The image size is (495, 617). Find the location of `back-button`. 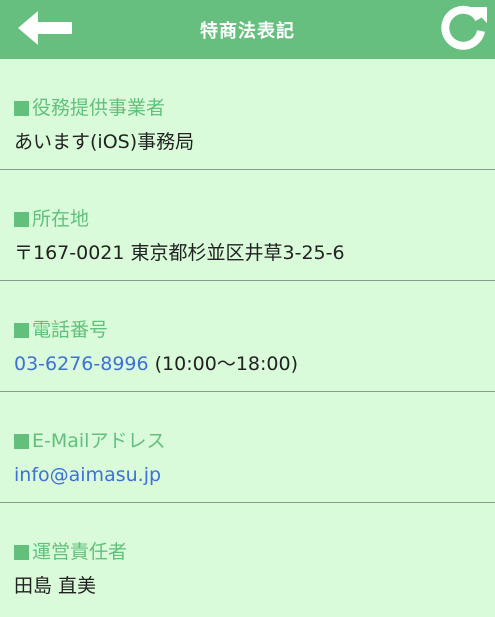

back-button is located at coordinates (45, 28).